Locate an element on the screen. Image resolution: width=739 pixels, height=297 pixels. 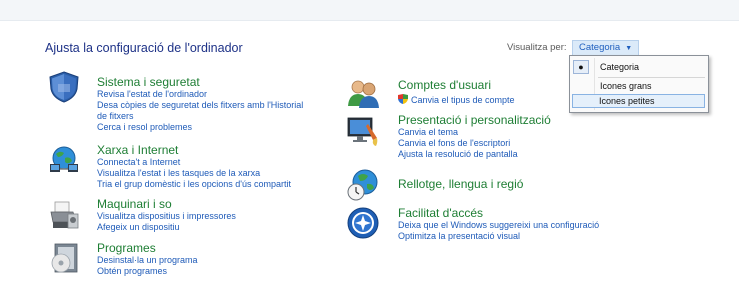
category-clock: Rellotge, llengua i regió is located at coordinates (460, 184).